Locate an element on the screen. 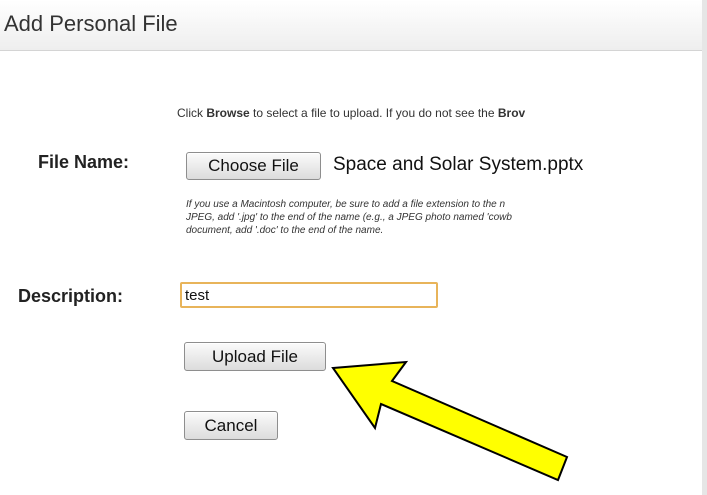 Image resolution: width=707 pixels, height=495 pixels. arrow-shape is located at coordinates (450, 421).